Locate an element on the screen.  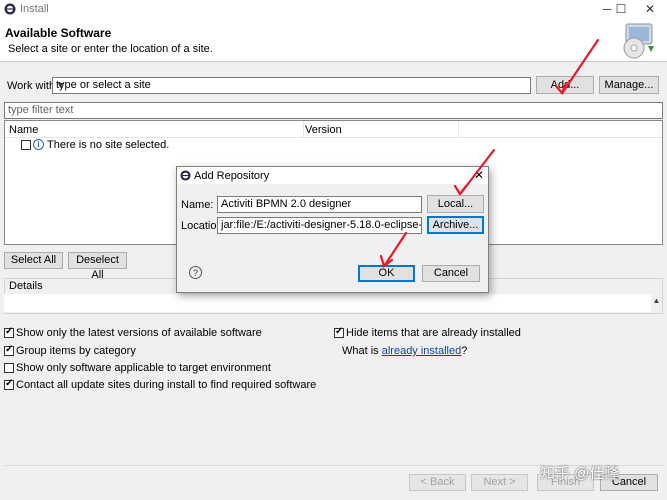
watermark: 知乎 @佳隆 is located at coordinates (580, 473).